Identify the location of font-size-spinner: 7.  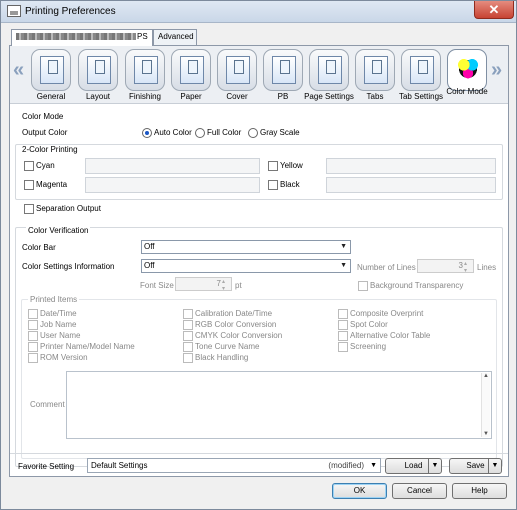
(203, 284).